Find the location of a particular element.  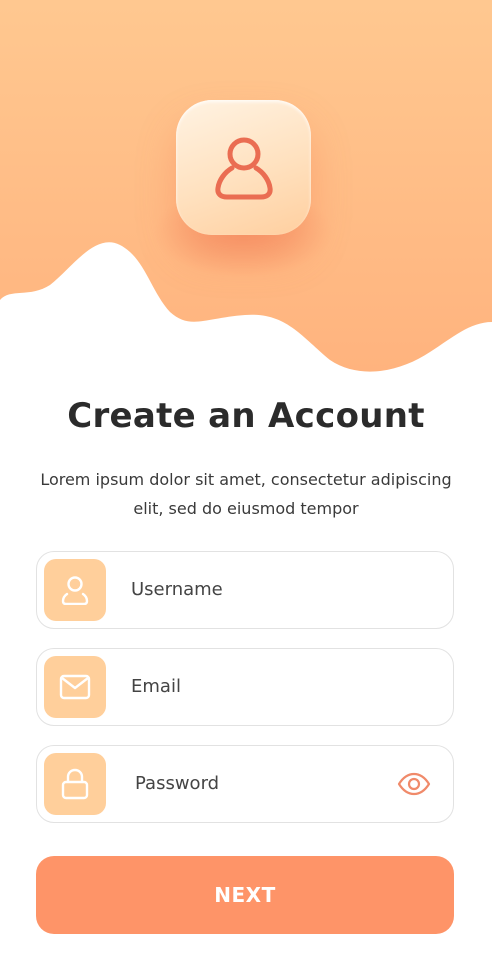

email-input is located at coordinates (261, 686).